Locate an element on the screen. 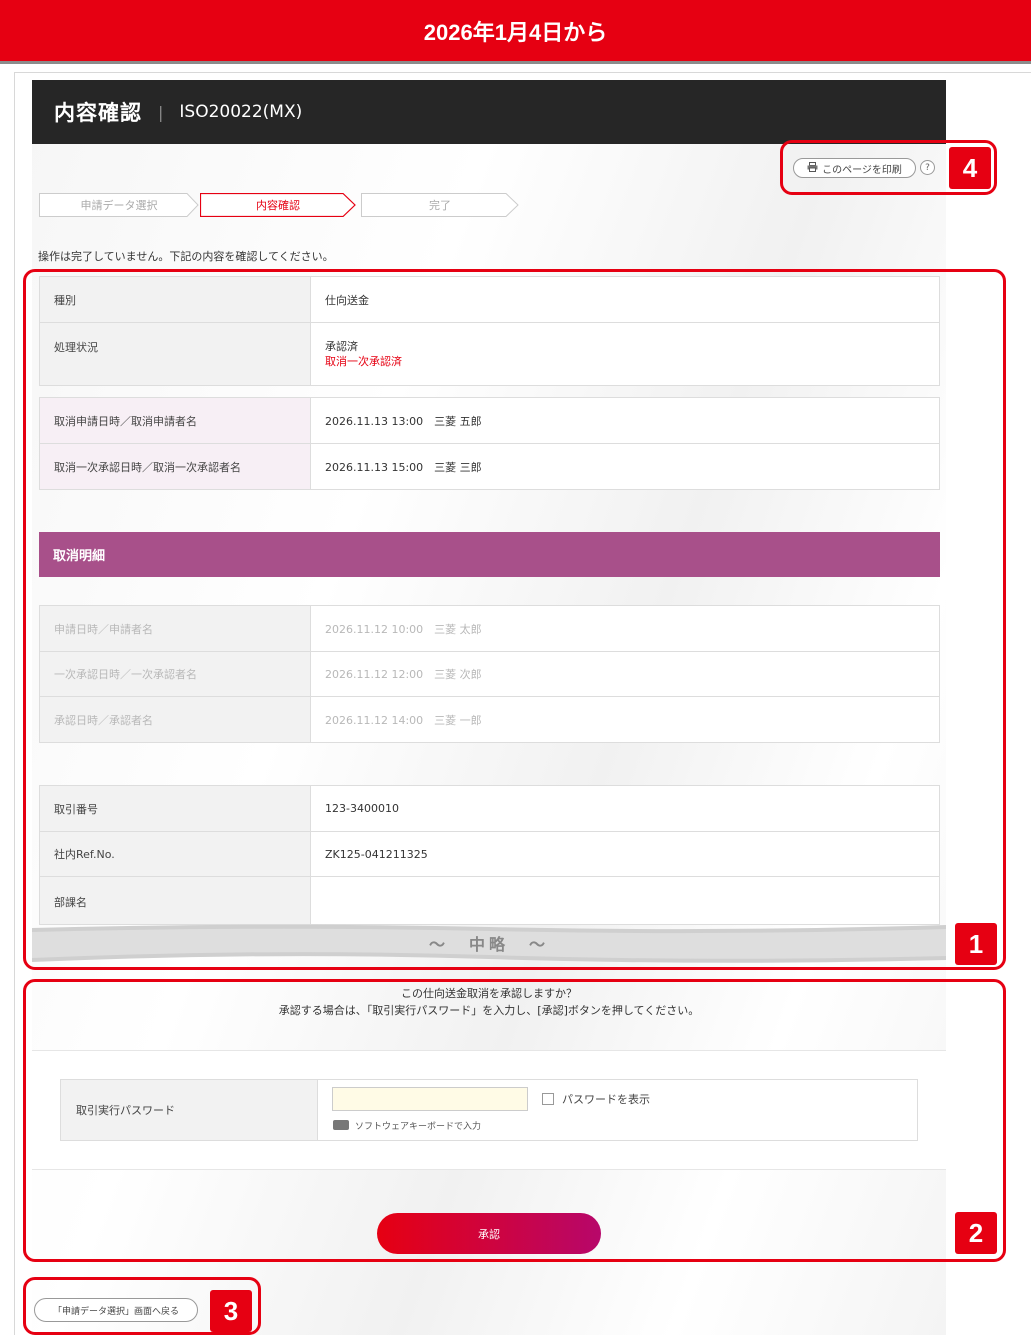  callout-badge-2: 2 is located at coordinates (976, 1233).